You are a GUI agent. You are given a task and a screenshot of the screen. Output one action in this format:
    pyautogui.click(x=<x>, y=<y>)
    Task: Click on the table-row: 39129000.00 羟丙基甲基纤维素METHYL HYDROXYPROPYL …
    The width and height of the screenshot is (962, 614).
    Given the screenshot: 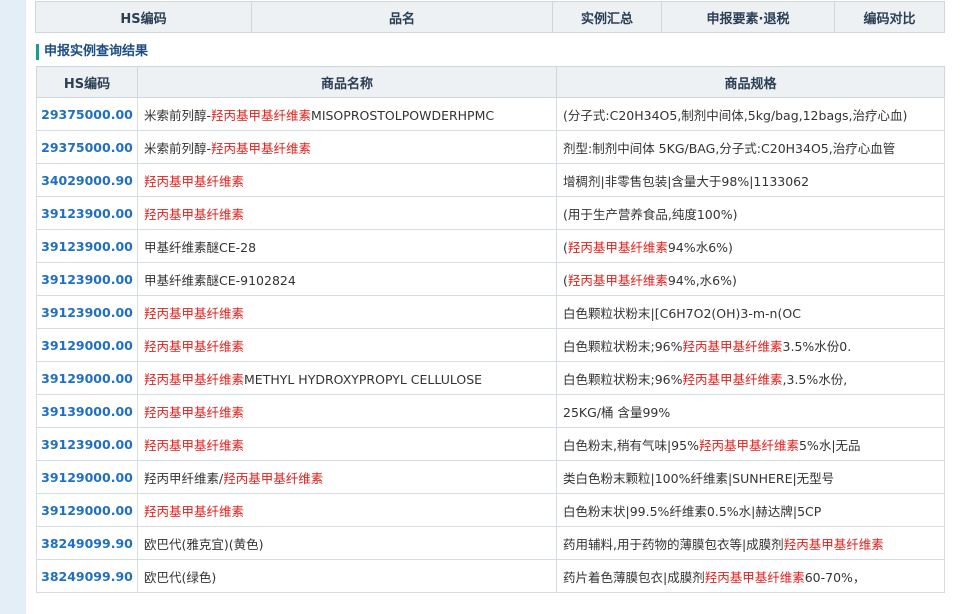 What is the action you would take?
    pyautogui.click(x=490, y=378)
    